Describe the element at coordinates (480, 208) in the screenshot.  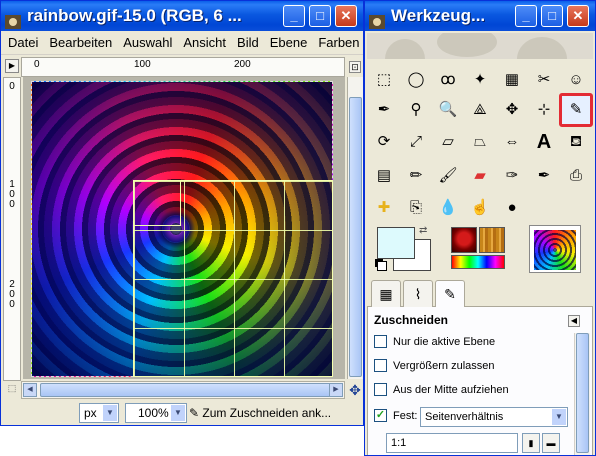
I see `smudge-icon: ☝` at that location.